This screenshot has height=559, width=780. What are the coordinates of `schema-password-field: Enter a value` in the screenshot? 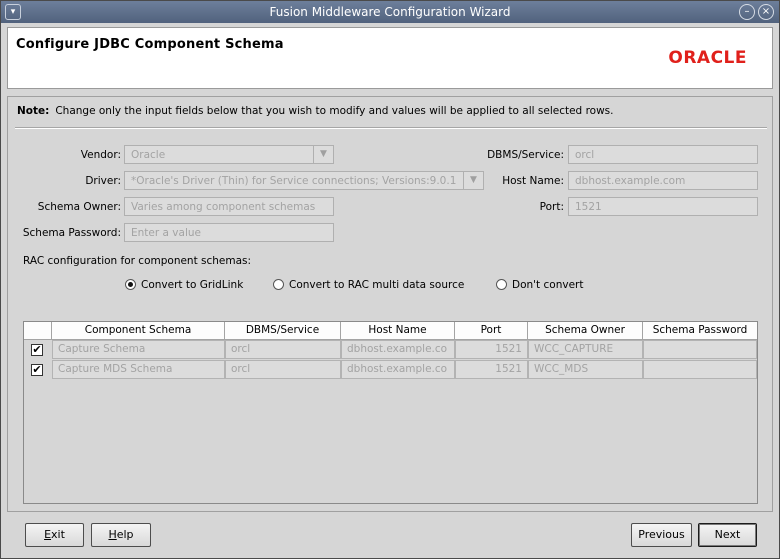 It's located at (229, 232).